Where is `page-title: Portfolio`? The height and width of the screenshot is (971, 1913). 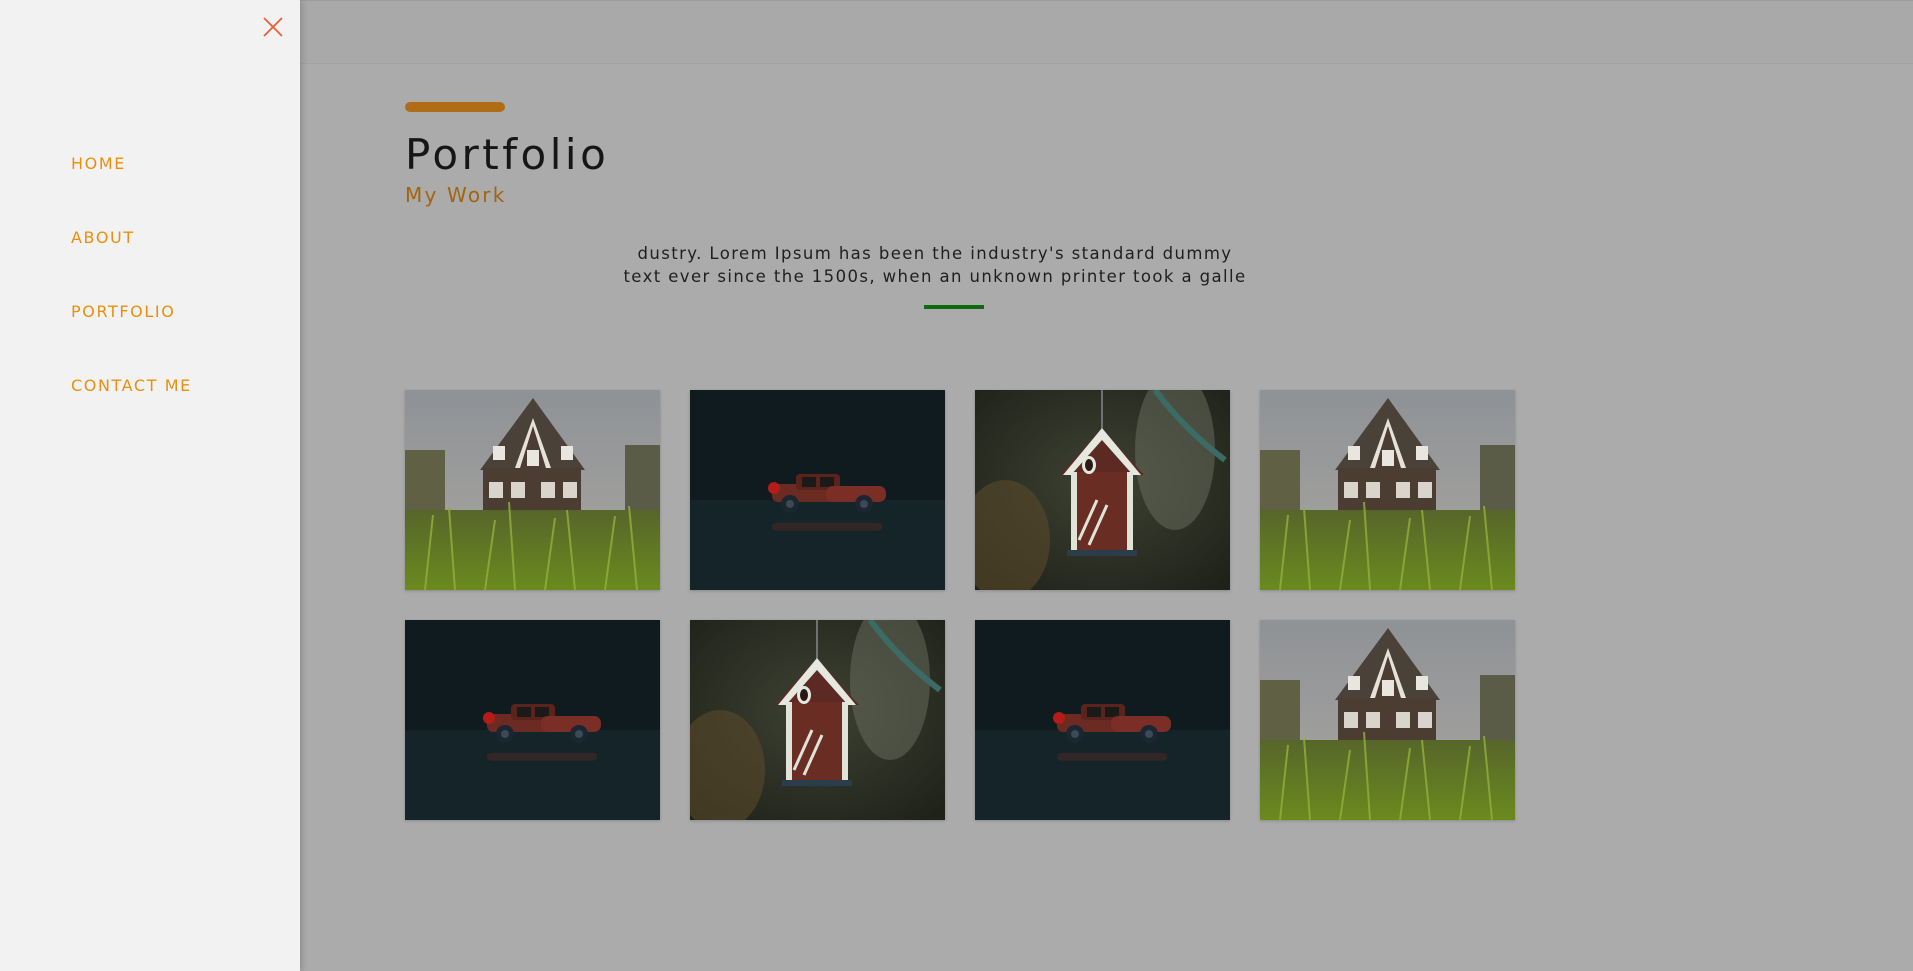
page-title: Portfolio is located at coordinates (507, 154).